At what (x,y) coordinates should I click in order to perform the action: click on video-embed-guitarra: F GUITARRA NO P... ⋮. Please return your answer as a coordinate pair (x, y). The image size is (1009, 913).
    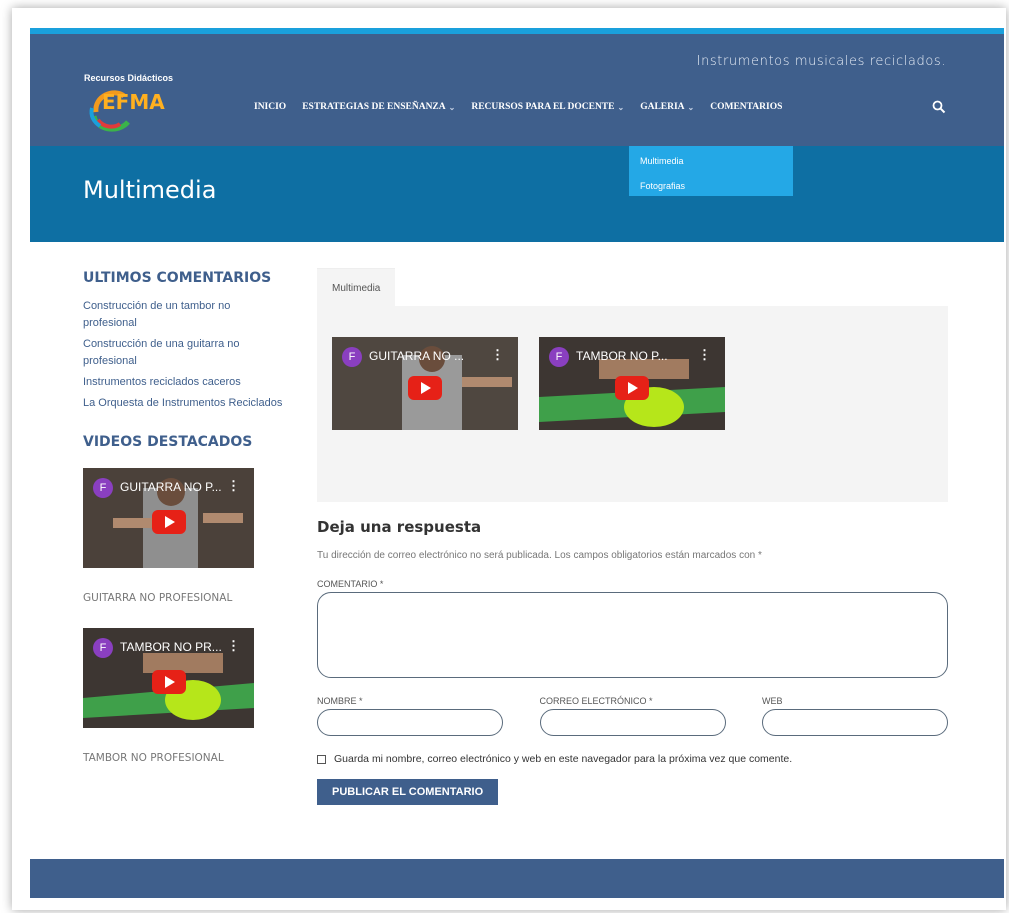
    Looking at the image, I should click on (168, 518).